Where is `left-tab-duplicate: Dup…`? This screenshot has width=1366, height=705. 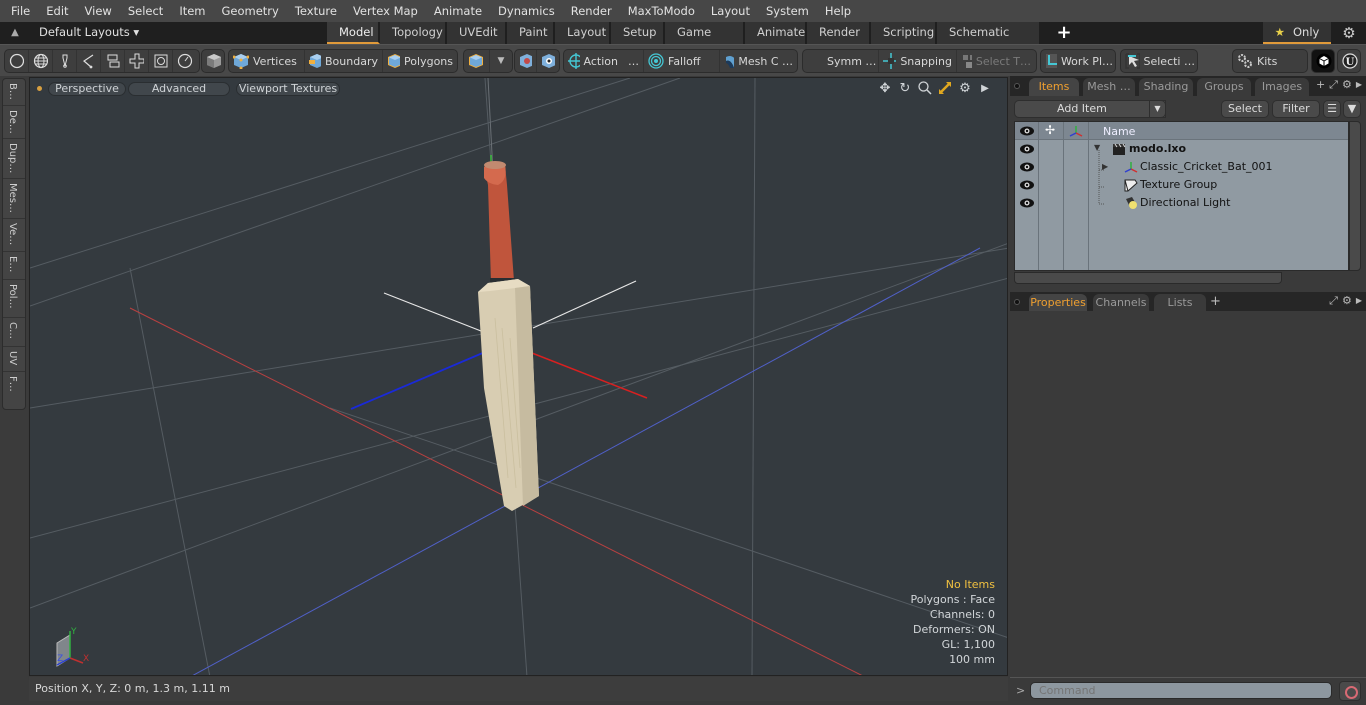 left-tab-duplicate: Dup… is located at coordinates (14, 159).